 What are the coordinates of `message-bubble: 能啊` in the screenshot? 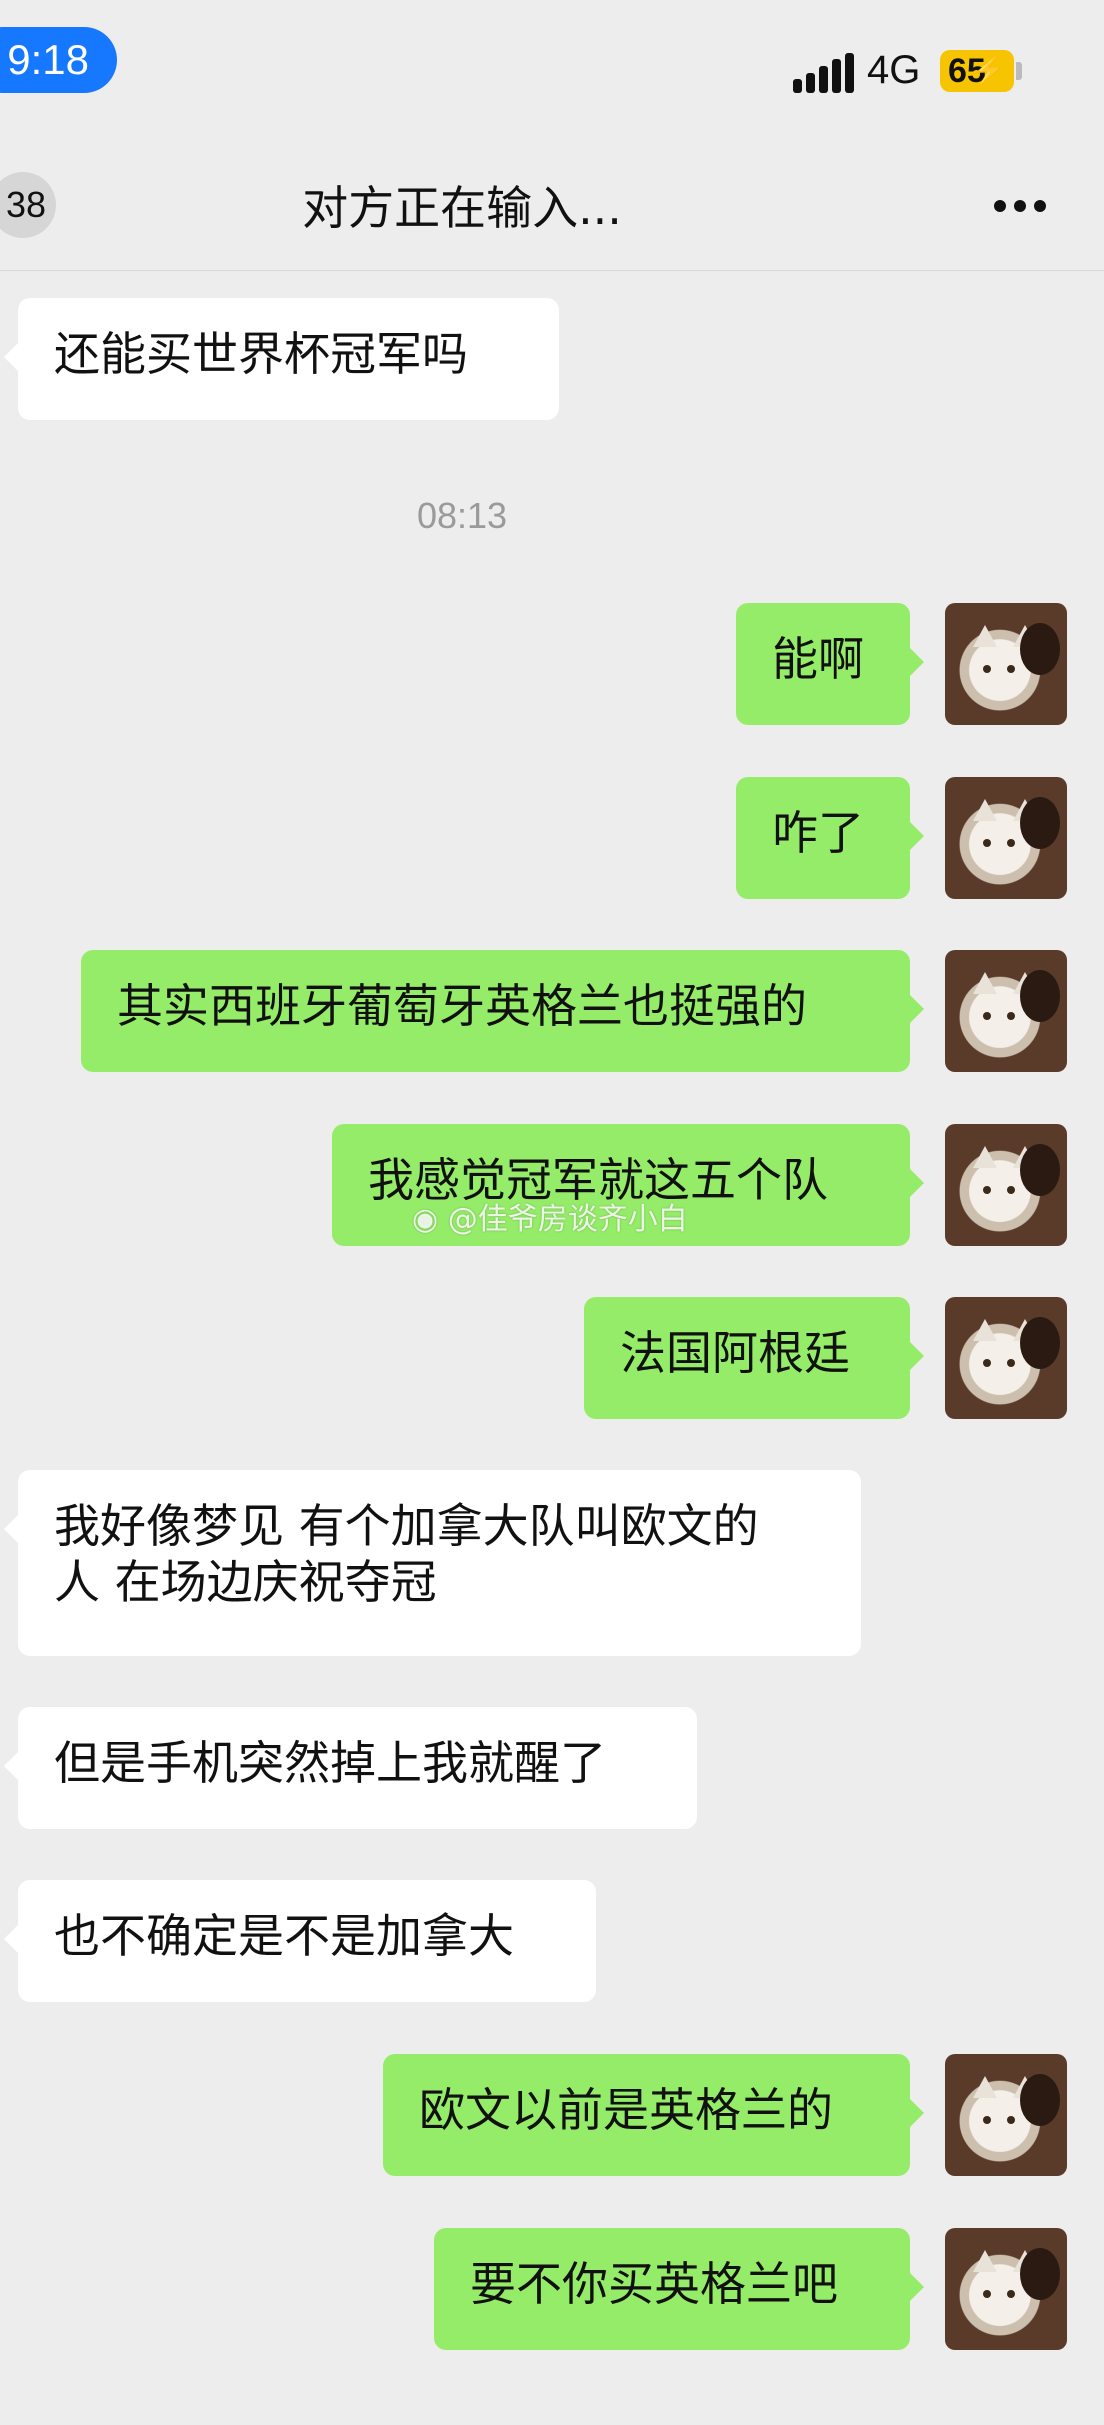 It's located at (830, 664).